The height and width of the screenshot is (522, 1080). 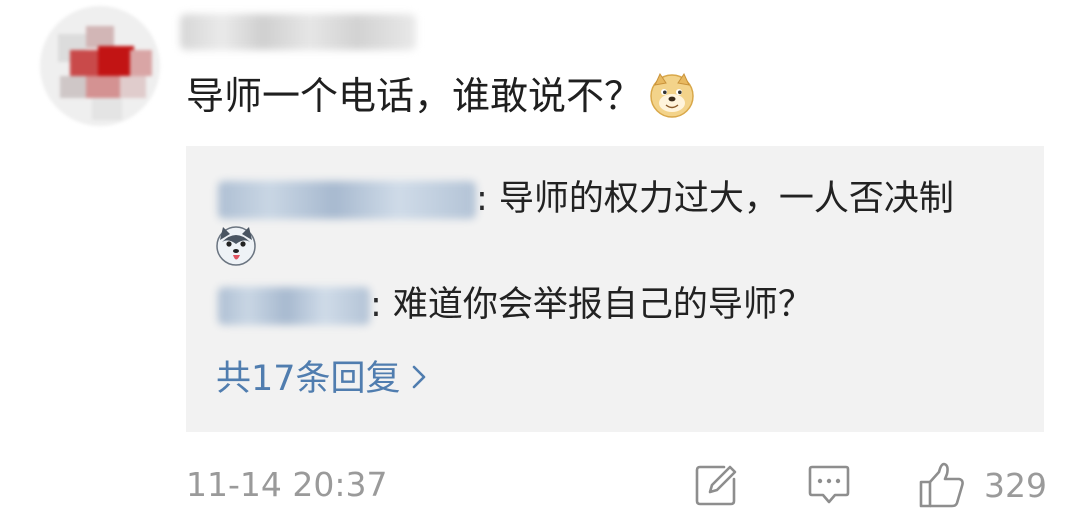 I want to click on doge-emoji, so click(x=672, y=95).